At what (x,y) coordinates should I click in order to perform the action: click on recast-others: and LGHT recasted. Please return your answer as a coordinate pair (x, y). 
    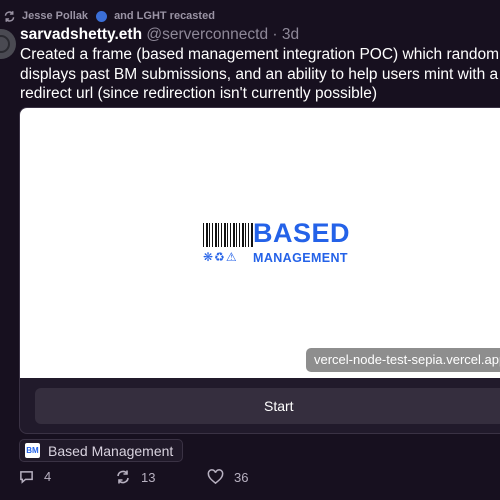
    Looking at the image, I should click on (164, 16).